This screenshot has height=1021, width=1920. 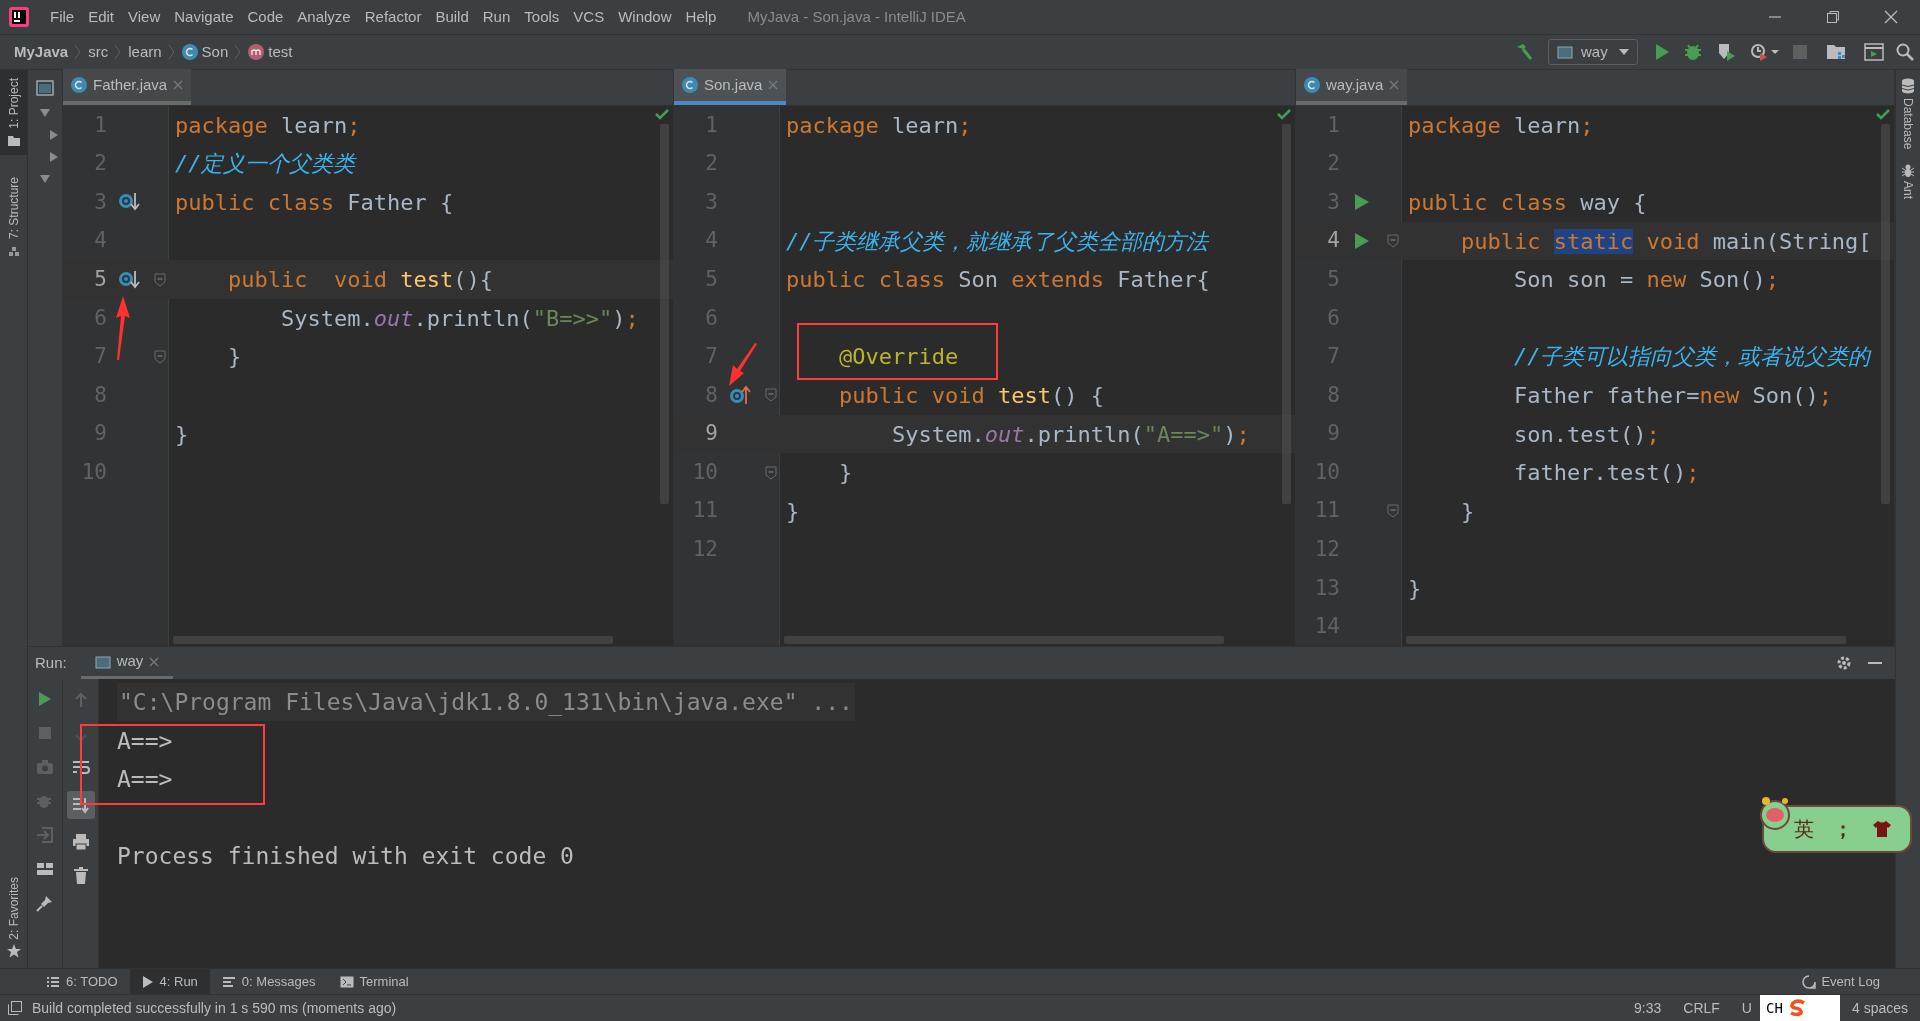 I want to click on window-run-icon, so click(x=1874, y=52).